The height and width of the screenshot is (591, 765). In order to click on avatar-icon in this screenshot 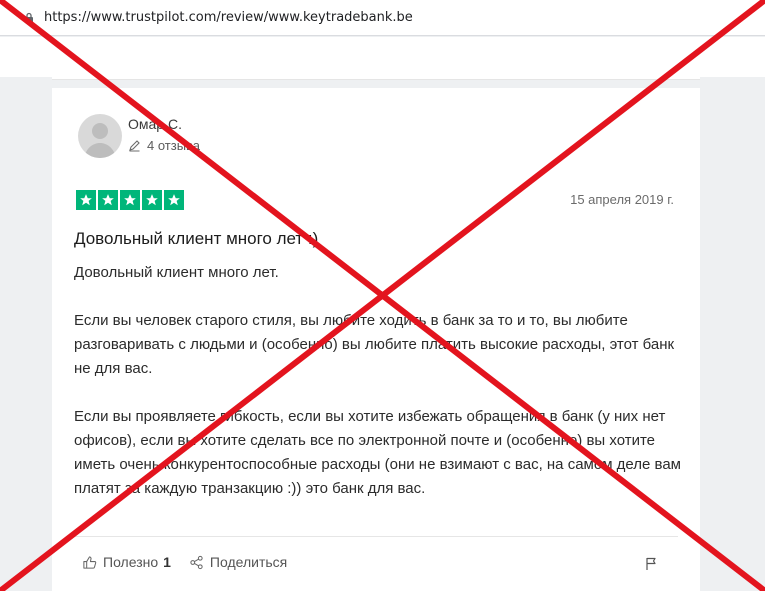, I will do `click(100, 136)`.